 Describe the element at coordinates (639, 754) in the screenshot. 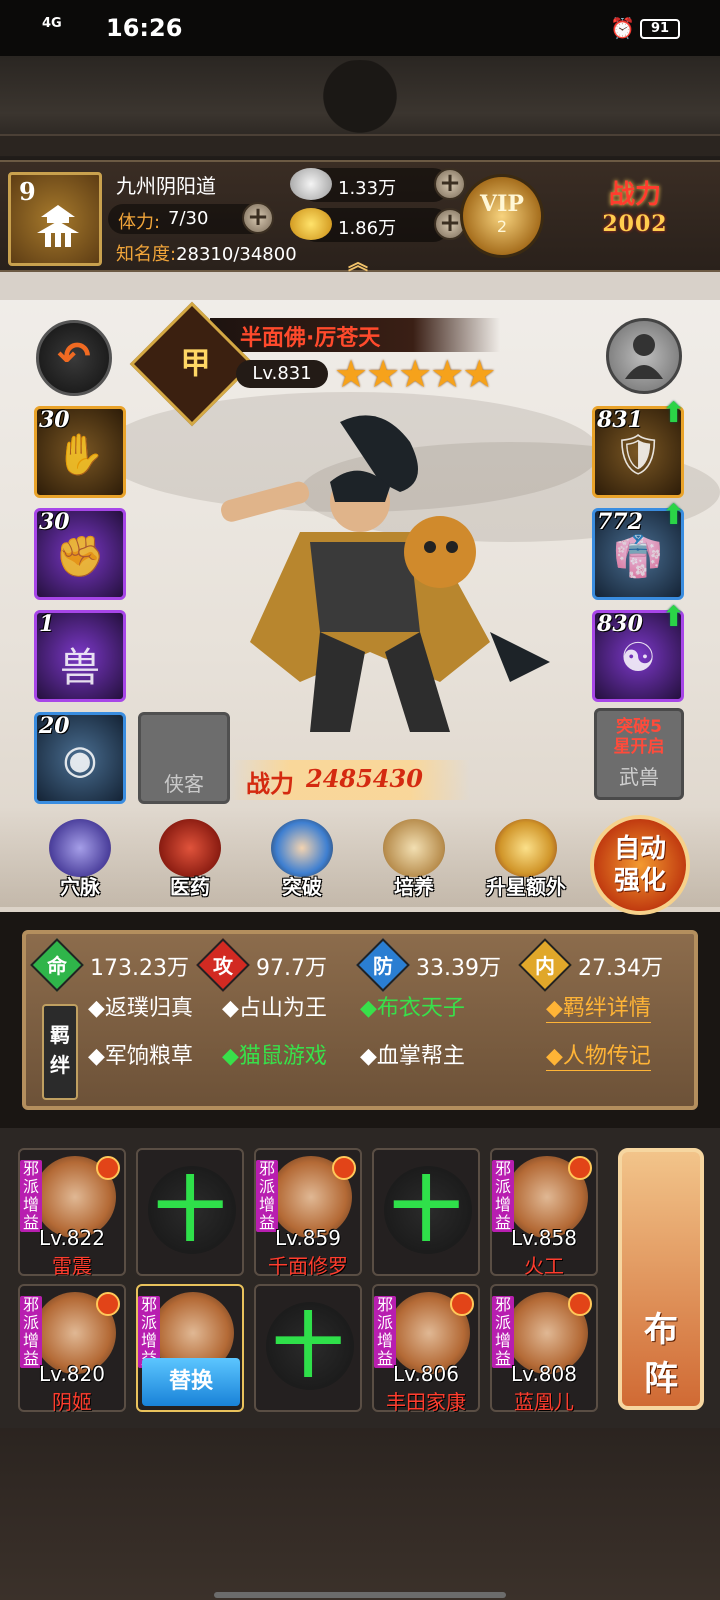

I see `beast-slot: 突破5 星开启 武兽` at that location.